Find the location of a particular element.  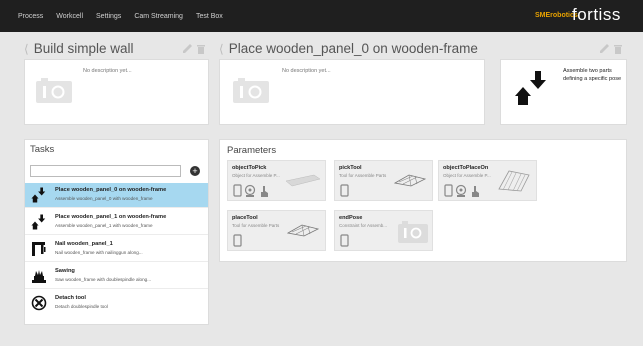

parameters-heading: Parameters is located at coordinates (252, 150).